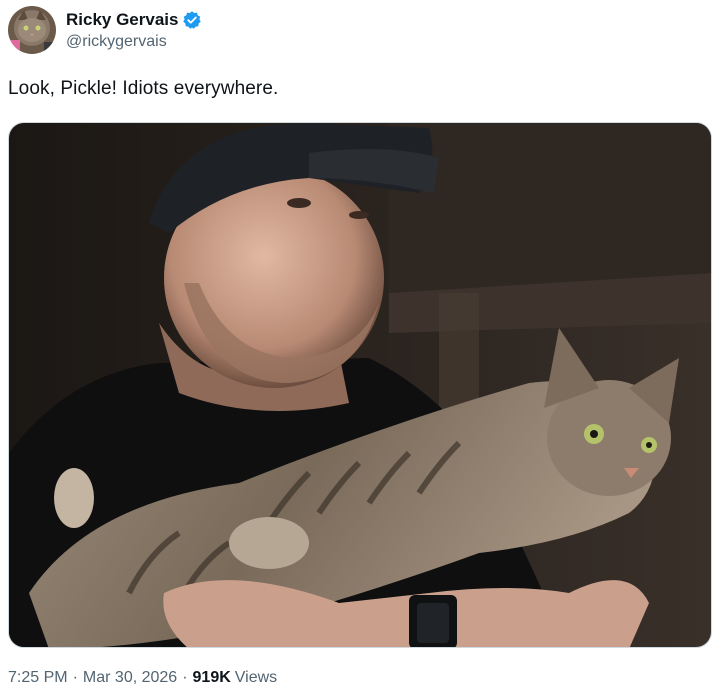 Image resolution: width=720 pixels, height=700 pixels. I want to click on avatar, so click(32, 30).